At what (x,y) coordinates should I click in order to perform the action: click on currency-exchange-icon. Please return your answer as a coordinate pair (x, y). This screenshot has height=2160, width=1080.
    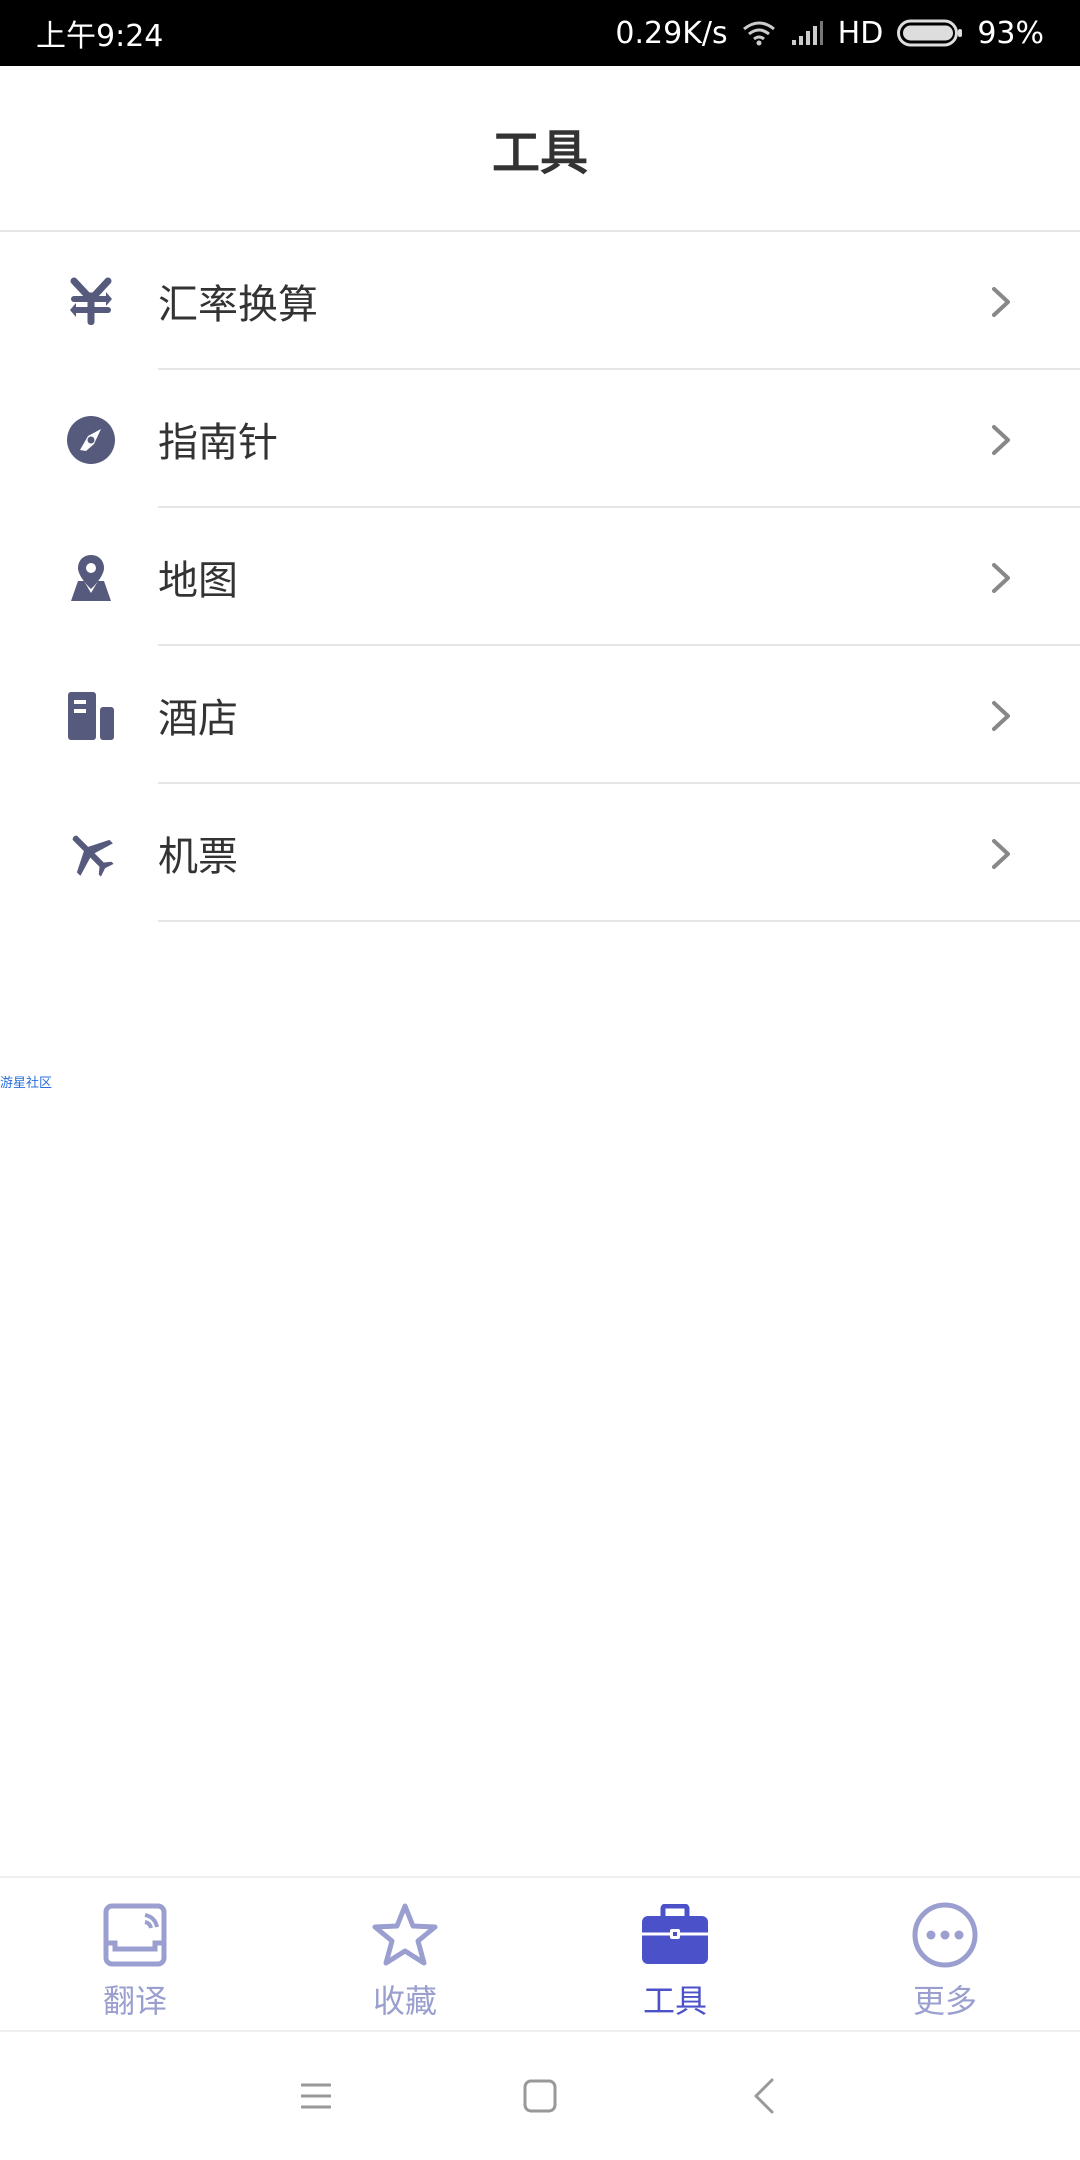
    Looking at the image, I should click on (91, 302).